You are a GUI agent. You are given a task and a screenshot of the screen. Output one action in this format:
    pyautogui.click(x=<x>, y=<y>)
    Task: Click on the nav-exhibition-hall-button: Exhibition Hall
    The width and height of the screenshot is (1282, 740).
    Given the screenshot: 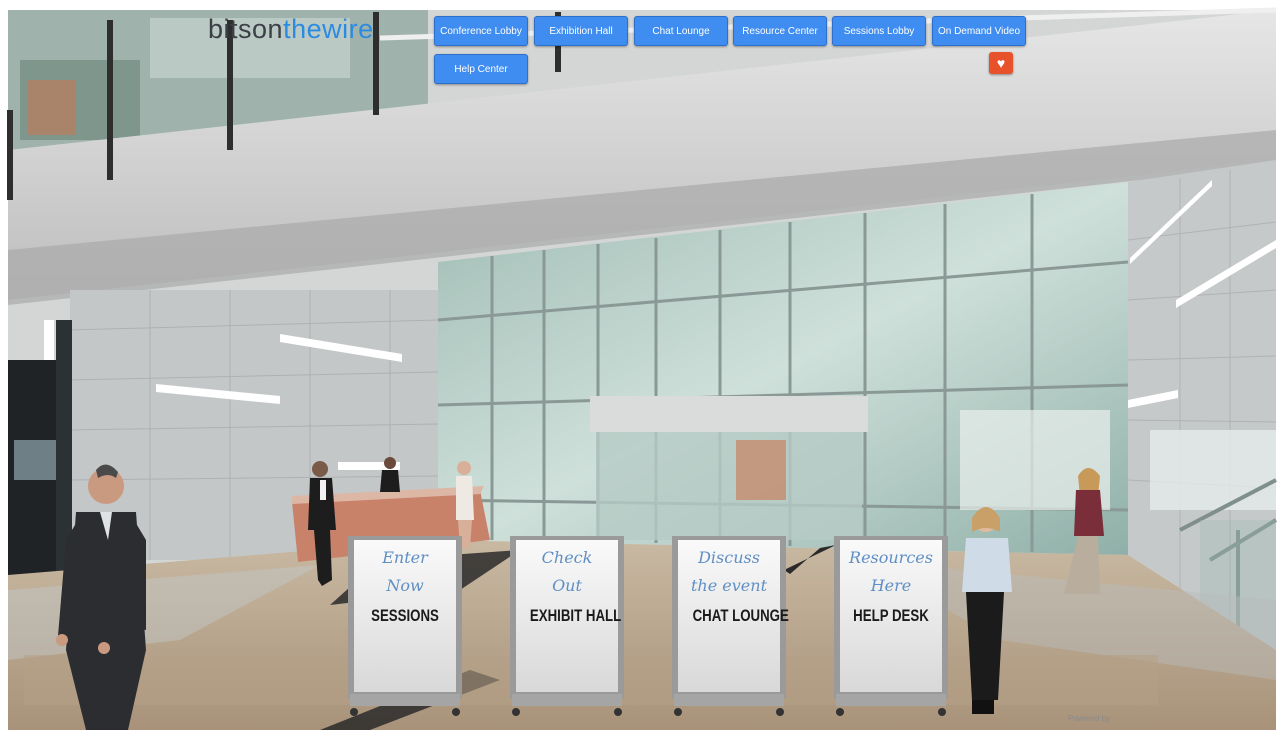 What is the action you would take?
    pyautogui.click(x=581, y=31)
    